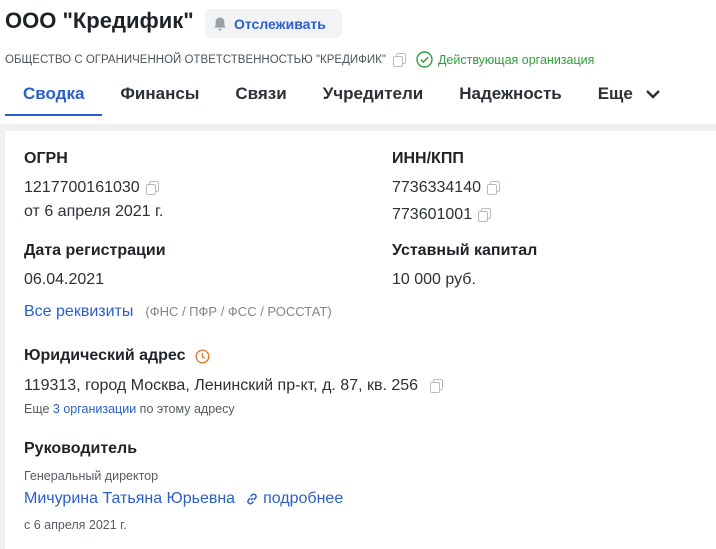 Image resolution: width=716 pixels, height=549 pixels. Describe the element at coordinates (54, 99) in the screenshot. I see `tab-summary: Сводка` at that location.